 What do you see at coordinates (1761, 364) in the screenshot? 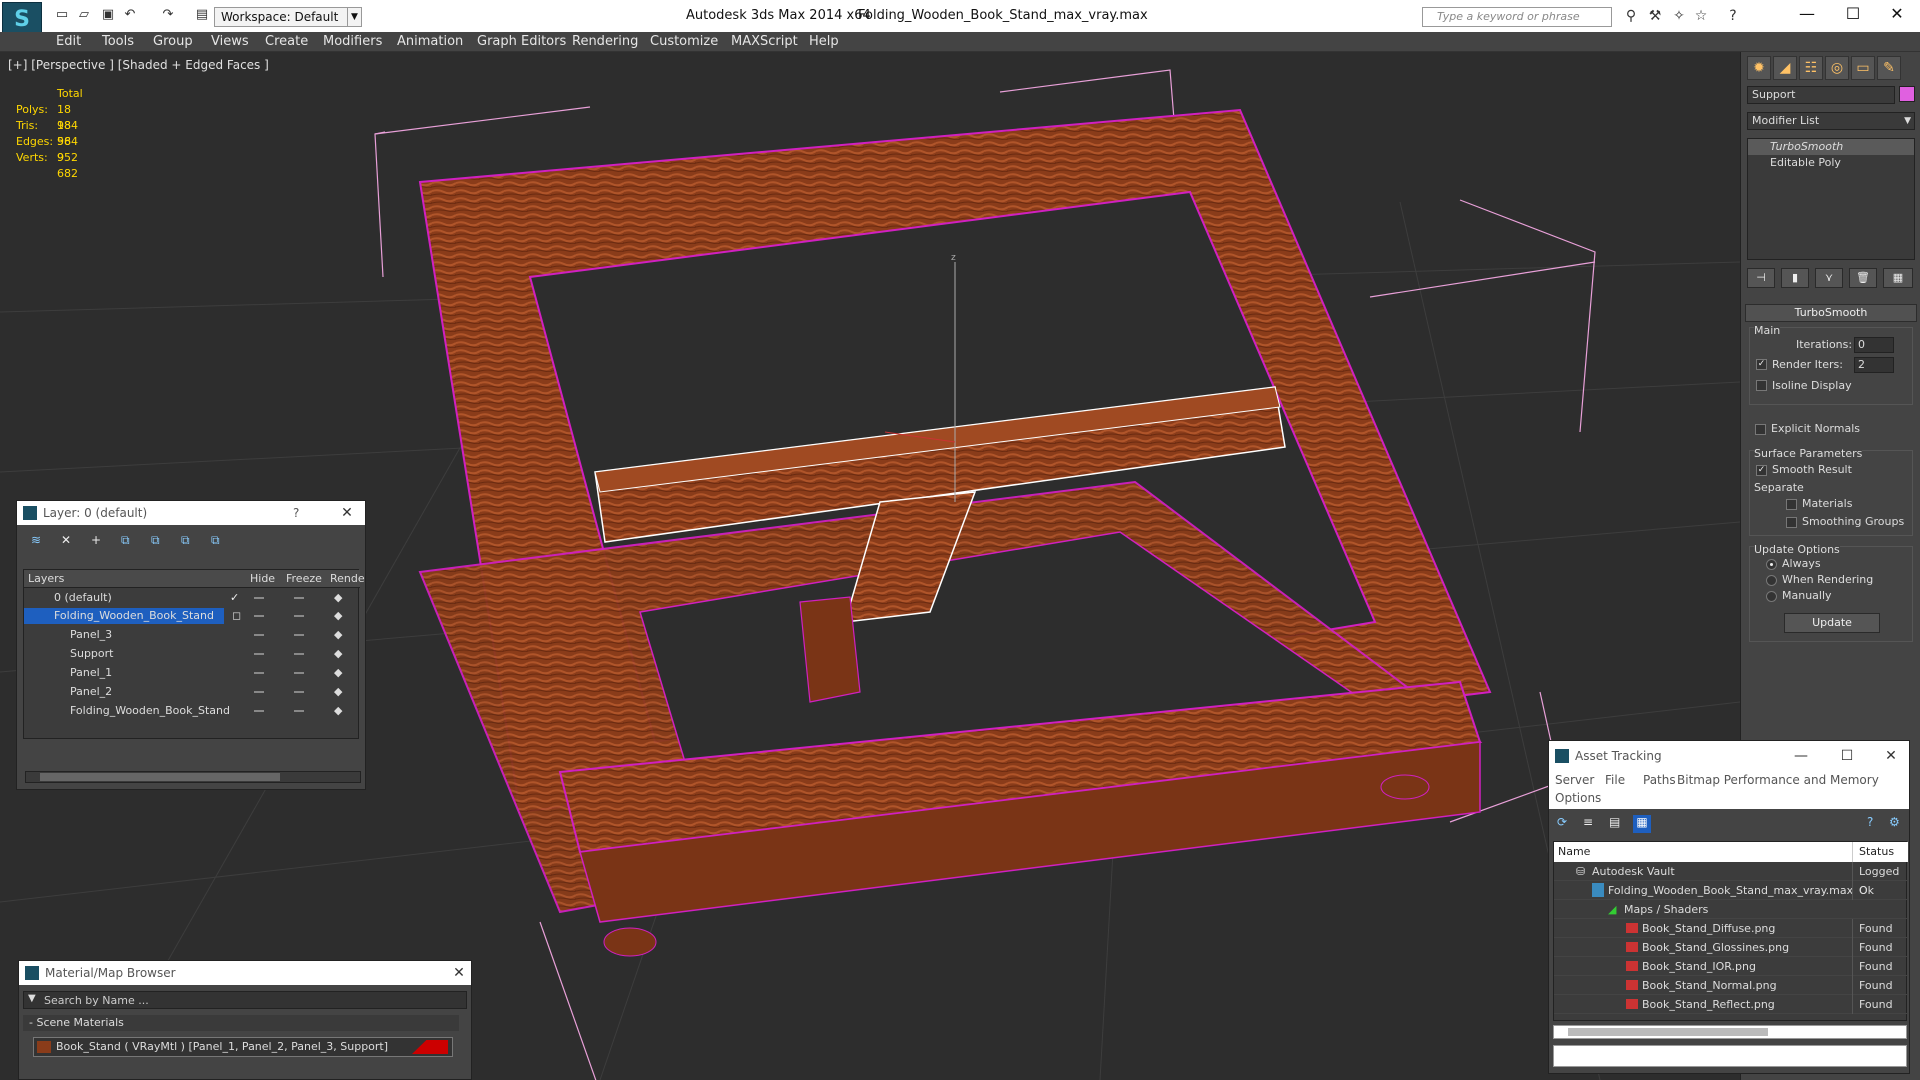
I see `render-iters-checkbox: ✓` at bounding box center [1761, 364].